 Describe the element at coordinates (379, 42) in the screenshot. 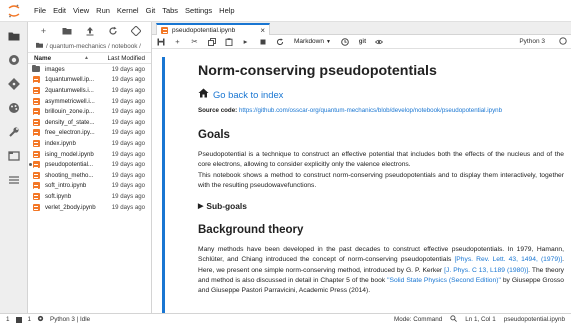

I see `eye-icon` at that location.